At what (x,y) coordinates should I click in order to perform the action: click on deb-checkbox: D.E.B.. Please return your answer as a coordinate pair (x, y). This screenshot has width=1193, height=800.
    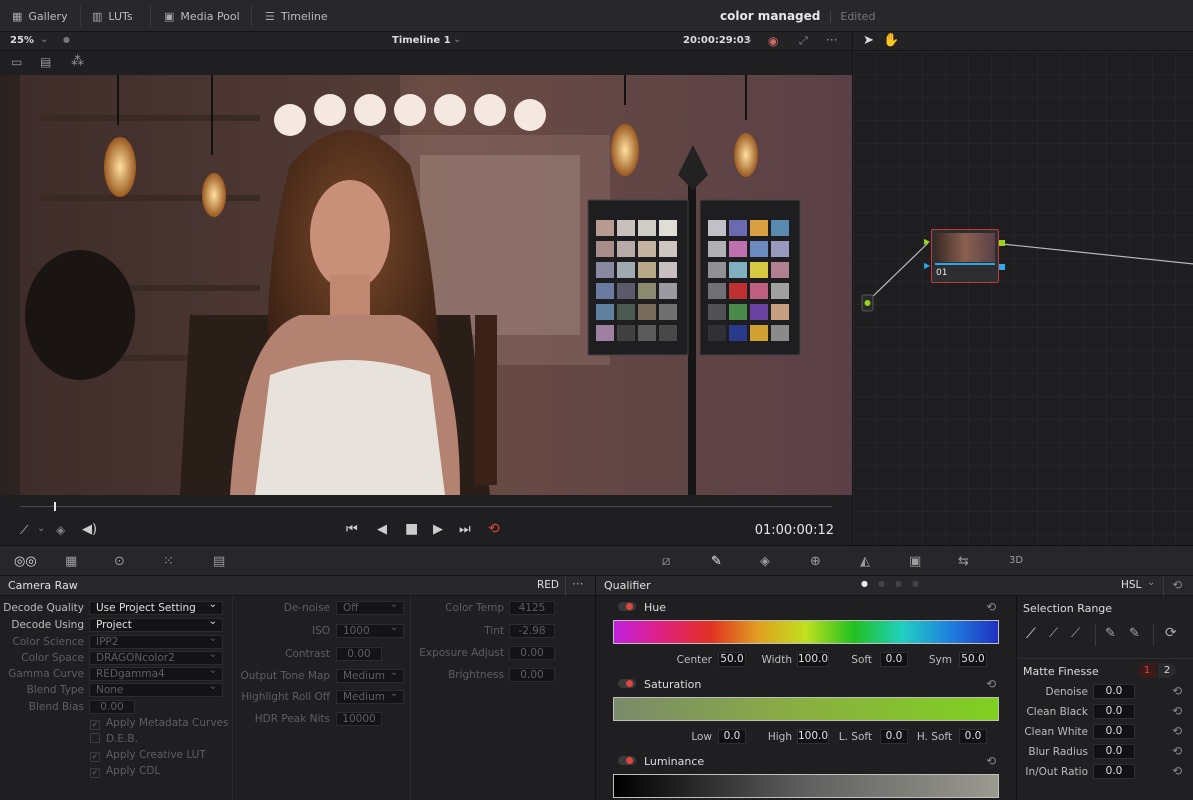
    Looking at the image, I should click on (114, 739).